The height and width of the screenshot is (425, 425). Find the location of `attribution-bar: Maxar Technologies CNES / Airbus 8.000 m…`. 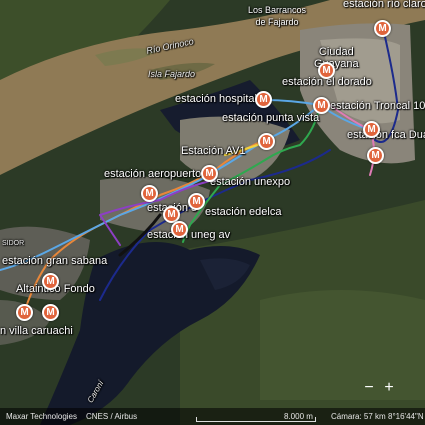

attribution-bar: Maxar Technologies CNES / Airbus 8.000 m… is located at coordinates (212, 416).